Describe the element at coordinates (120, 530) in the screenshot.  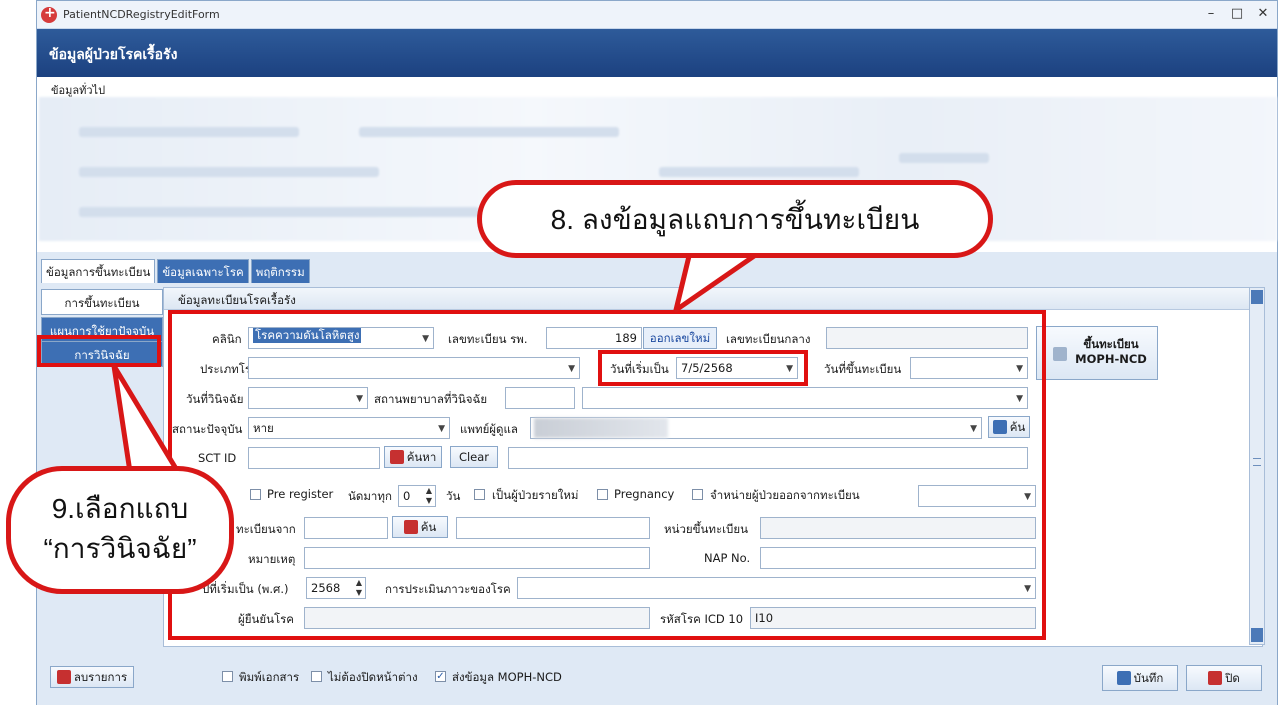
I see `callout-step-9: 9.เลือกแถบ “การวินิจฉัย”` at that location.